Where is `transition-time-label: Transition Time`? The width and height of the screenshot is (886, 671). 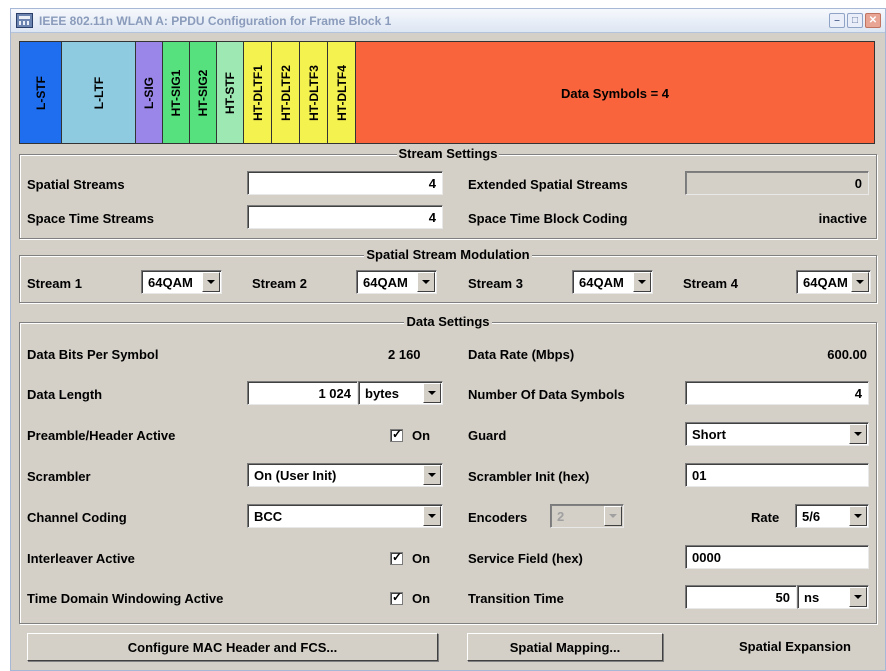
transition-time-label: Transition Time is located at coordinates (516, 598).